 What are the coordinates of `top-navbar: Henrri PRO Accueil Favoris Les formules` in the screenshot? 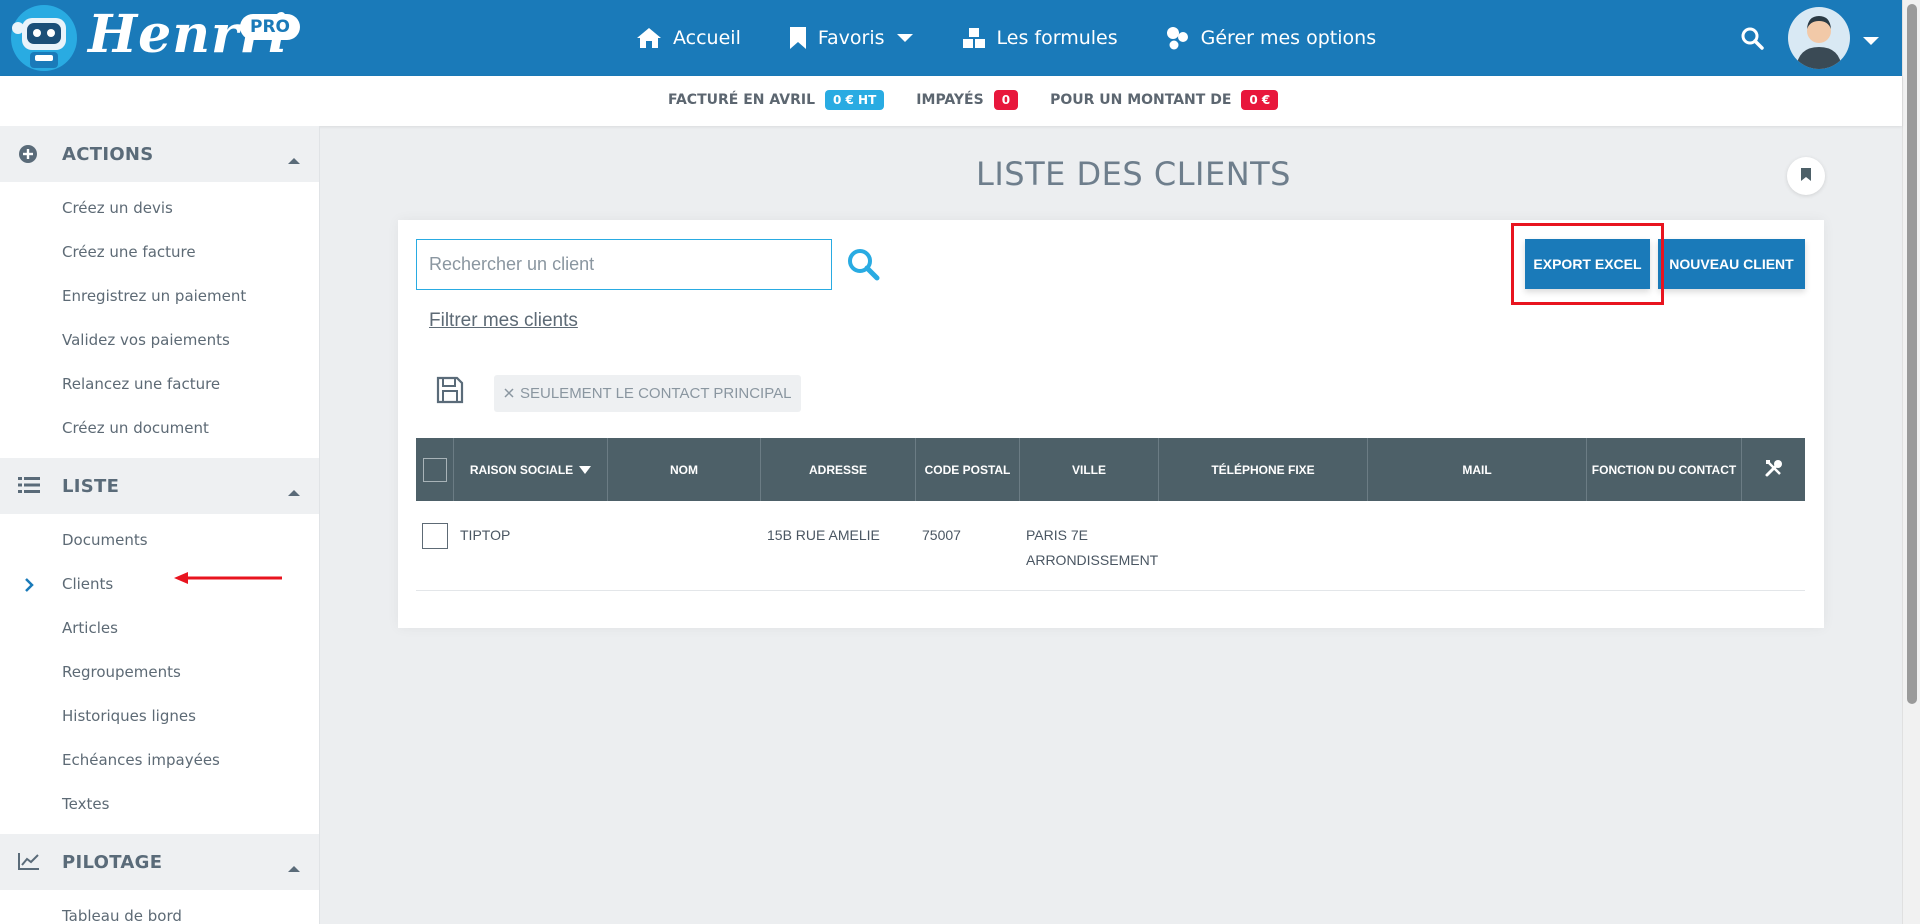 It's located at (951, 38).